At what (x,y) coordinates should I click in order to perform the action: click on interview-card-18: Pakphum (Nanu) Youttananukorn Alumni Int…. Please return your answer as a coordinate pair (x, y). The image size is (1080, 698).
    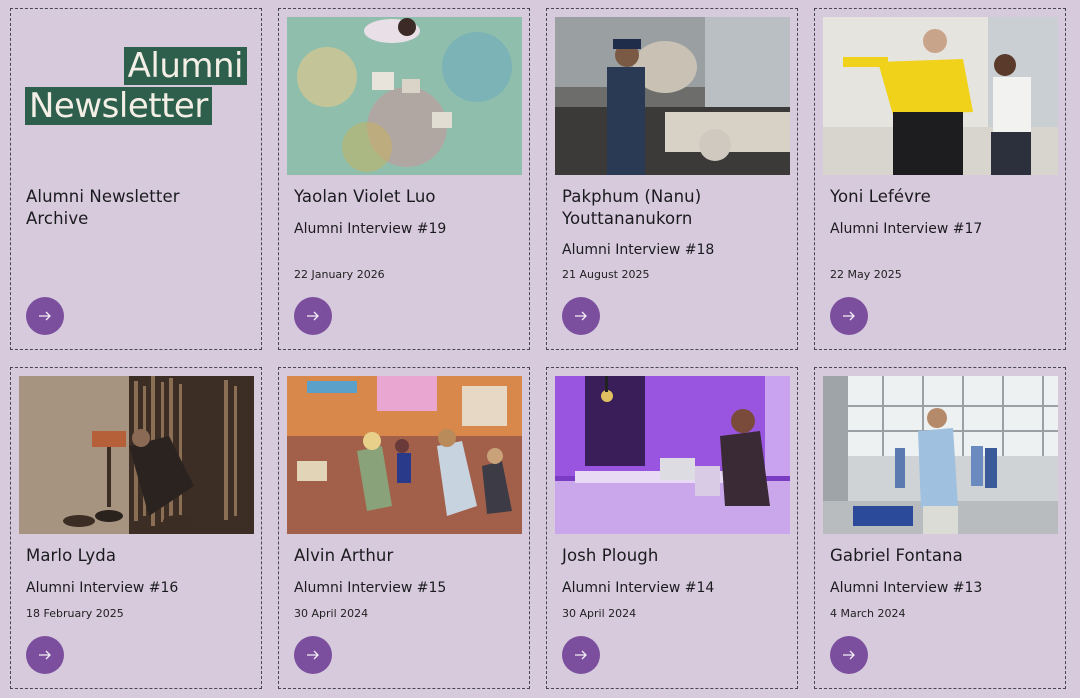
    Looking at the image, I should click on (672, 179).